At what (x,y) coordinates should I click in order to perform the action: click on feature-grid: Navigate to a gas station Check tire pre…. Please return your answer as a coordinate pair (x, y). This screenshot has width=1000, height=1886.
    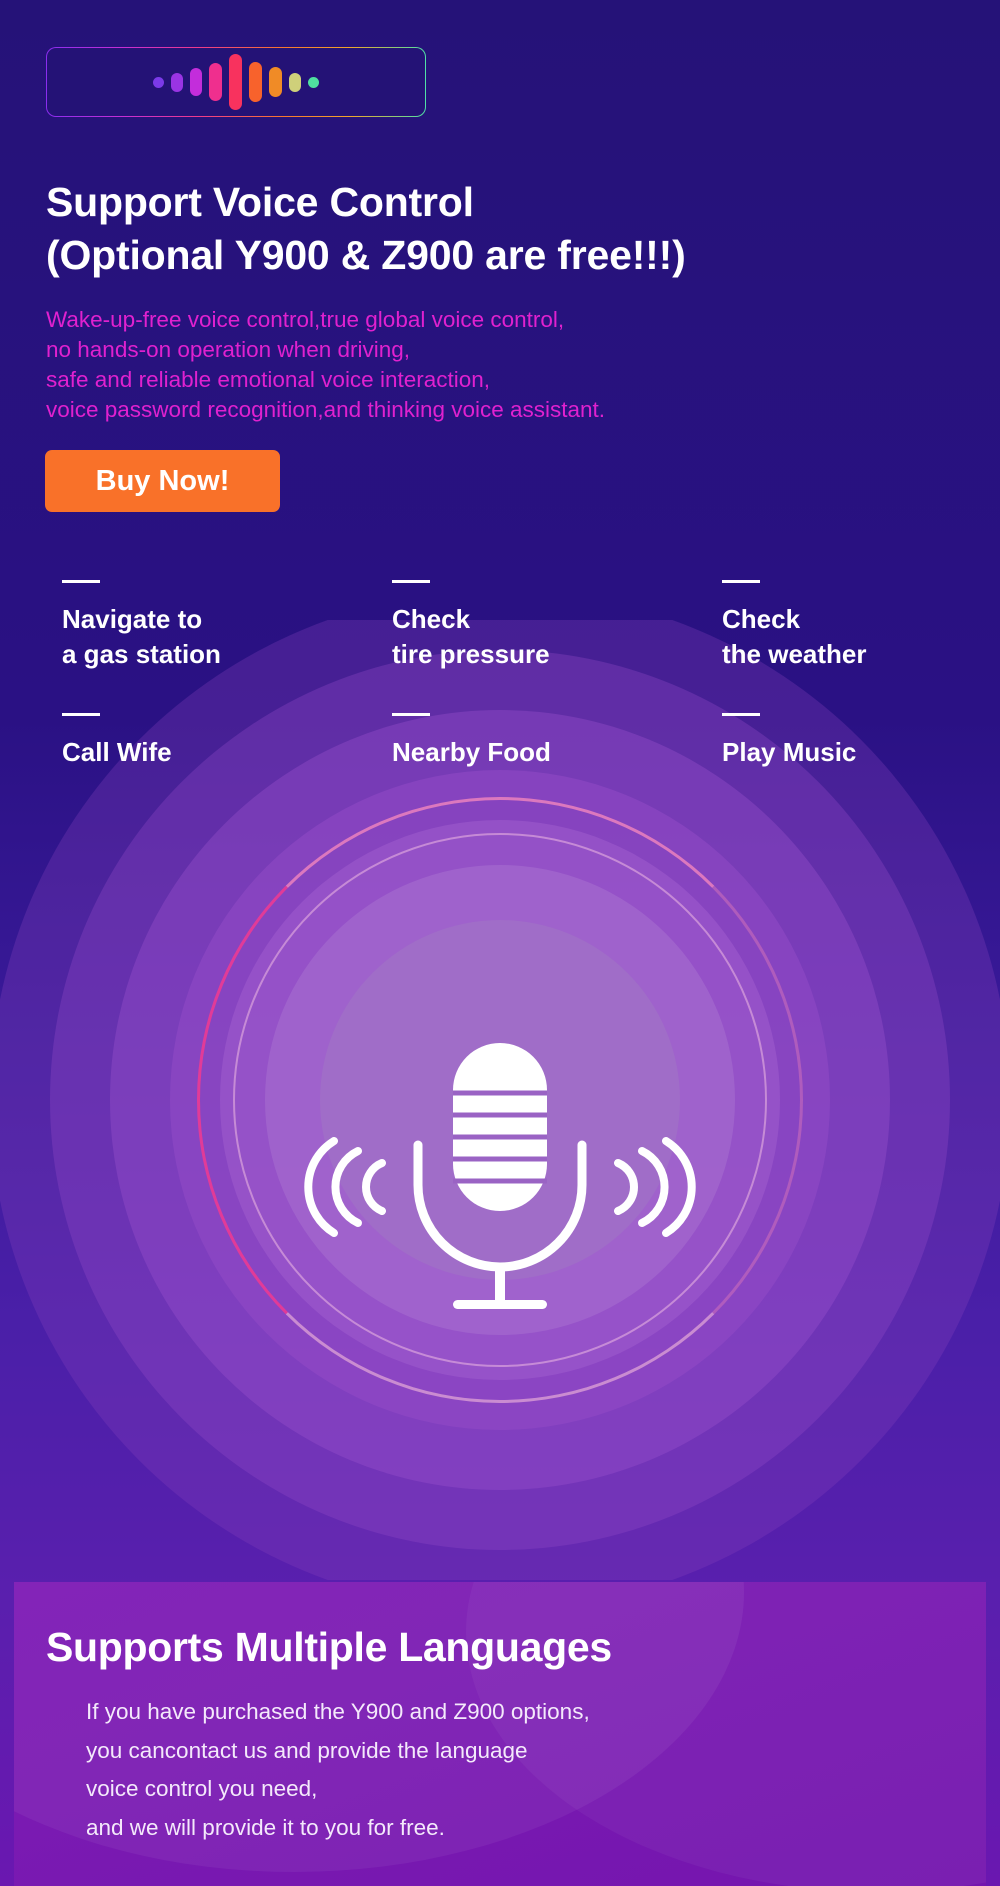
    Looking at the image, I should click on (502, 675).